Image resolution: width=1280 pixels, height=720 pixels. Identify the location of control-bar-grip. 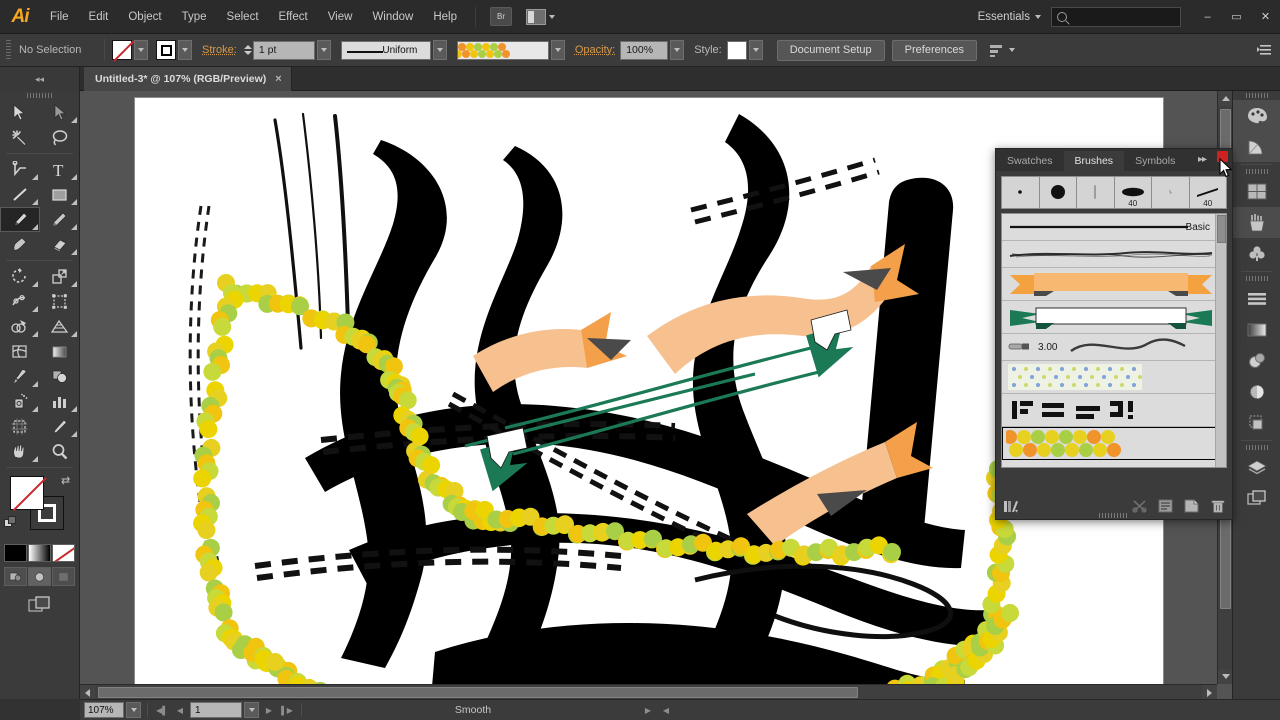
(8, 50).